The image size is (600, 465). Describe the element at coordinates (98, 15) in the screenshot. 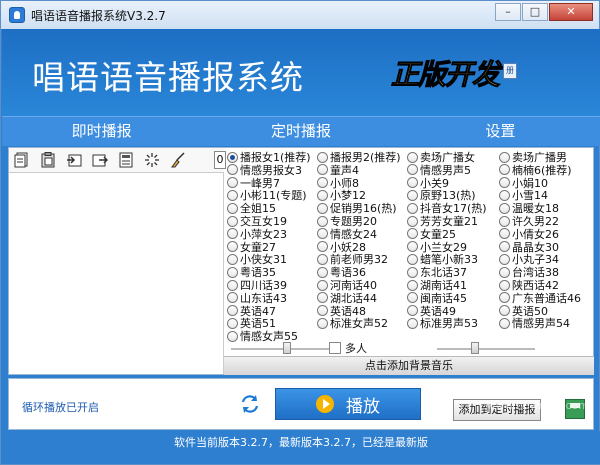

I see `window-title: 唱语语音播报系统V3.2.7` at that location.